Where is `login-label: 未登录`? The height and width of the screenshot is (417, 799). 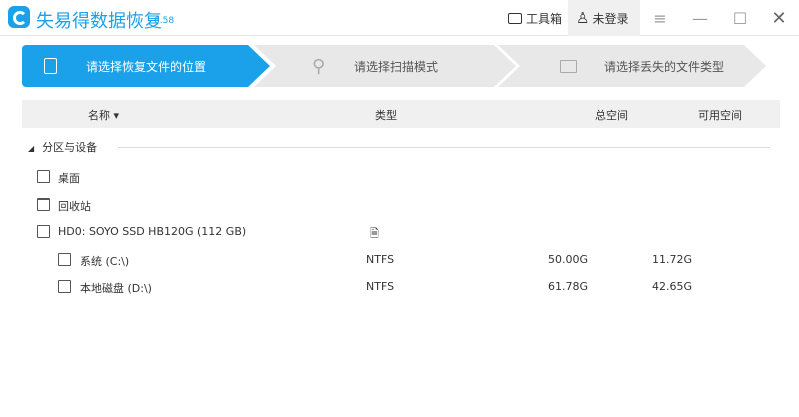
login-label: 未登录 is located at coordinates (610, 18).